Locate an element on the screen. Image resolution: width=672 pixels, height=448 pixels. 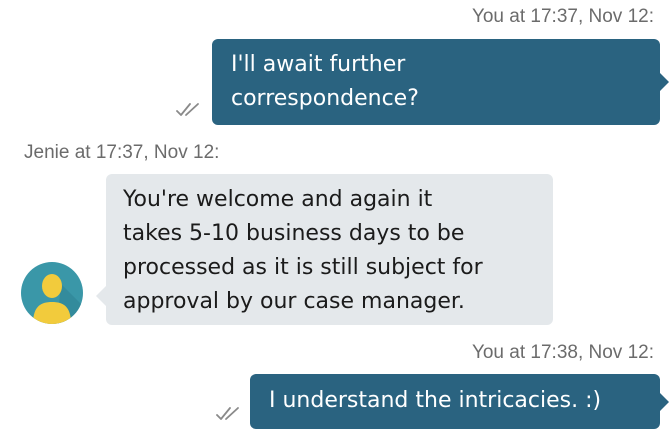
message-line: approval by our case manager. is located at coordinates (294, 301).